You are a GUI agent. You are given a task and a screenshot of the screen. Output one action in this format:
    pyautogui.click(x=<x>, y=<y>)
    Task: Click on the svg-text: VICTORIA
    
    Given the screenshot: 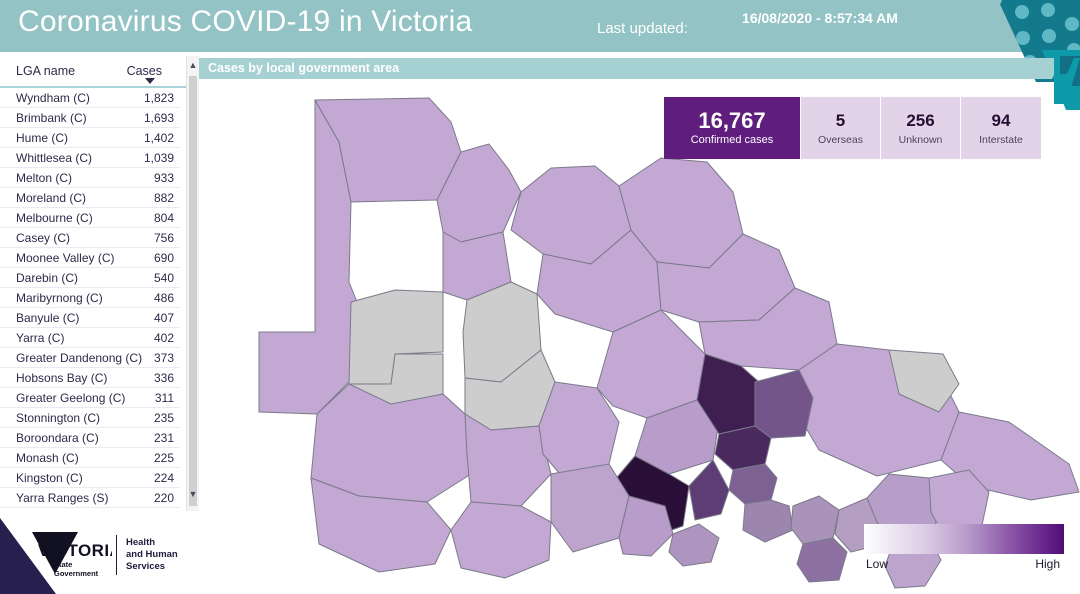 What is the action you would take?
    pyautogui.click(x=75, y=550)
    